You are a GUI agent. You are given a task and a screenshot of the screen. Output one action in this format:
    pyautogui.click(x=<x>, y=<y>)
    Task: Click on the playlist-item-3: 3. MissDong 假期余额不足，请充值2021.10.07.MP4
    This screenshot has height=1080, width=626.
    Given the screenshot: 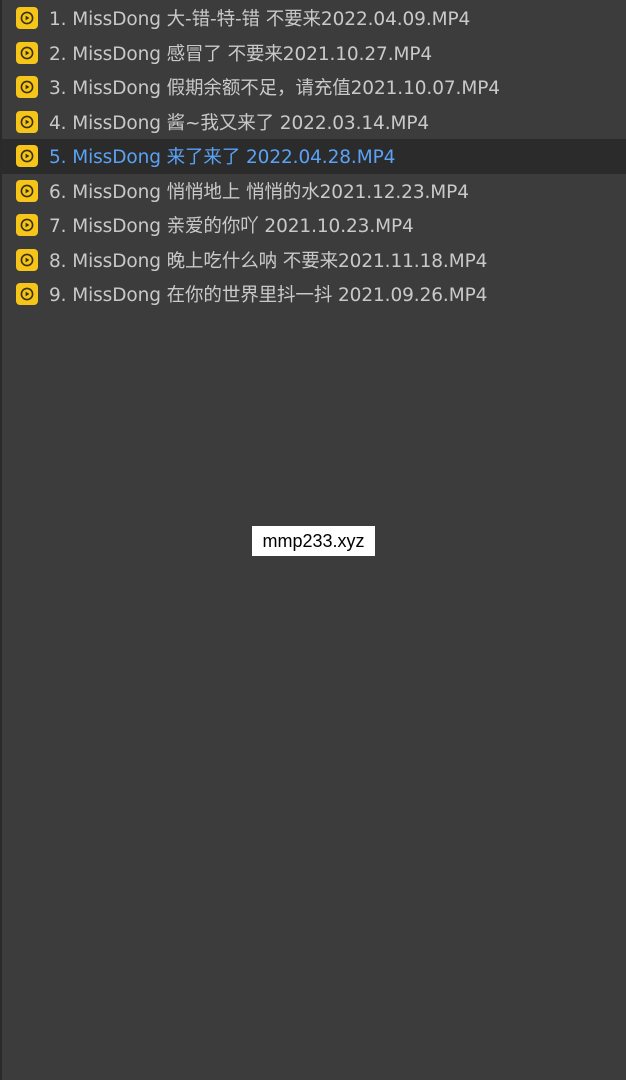 What is the action you would take?
    pyautogui.click(x=314, y=87)
    